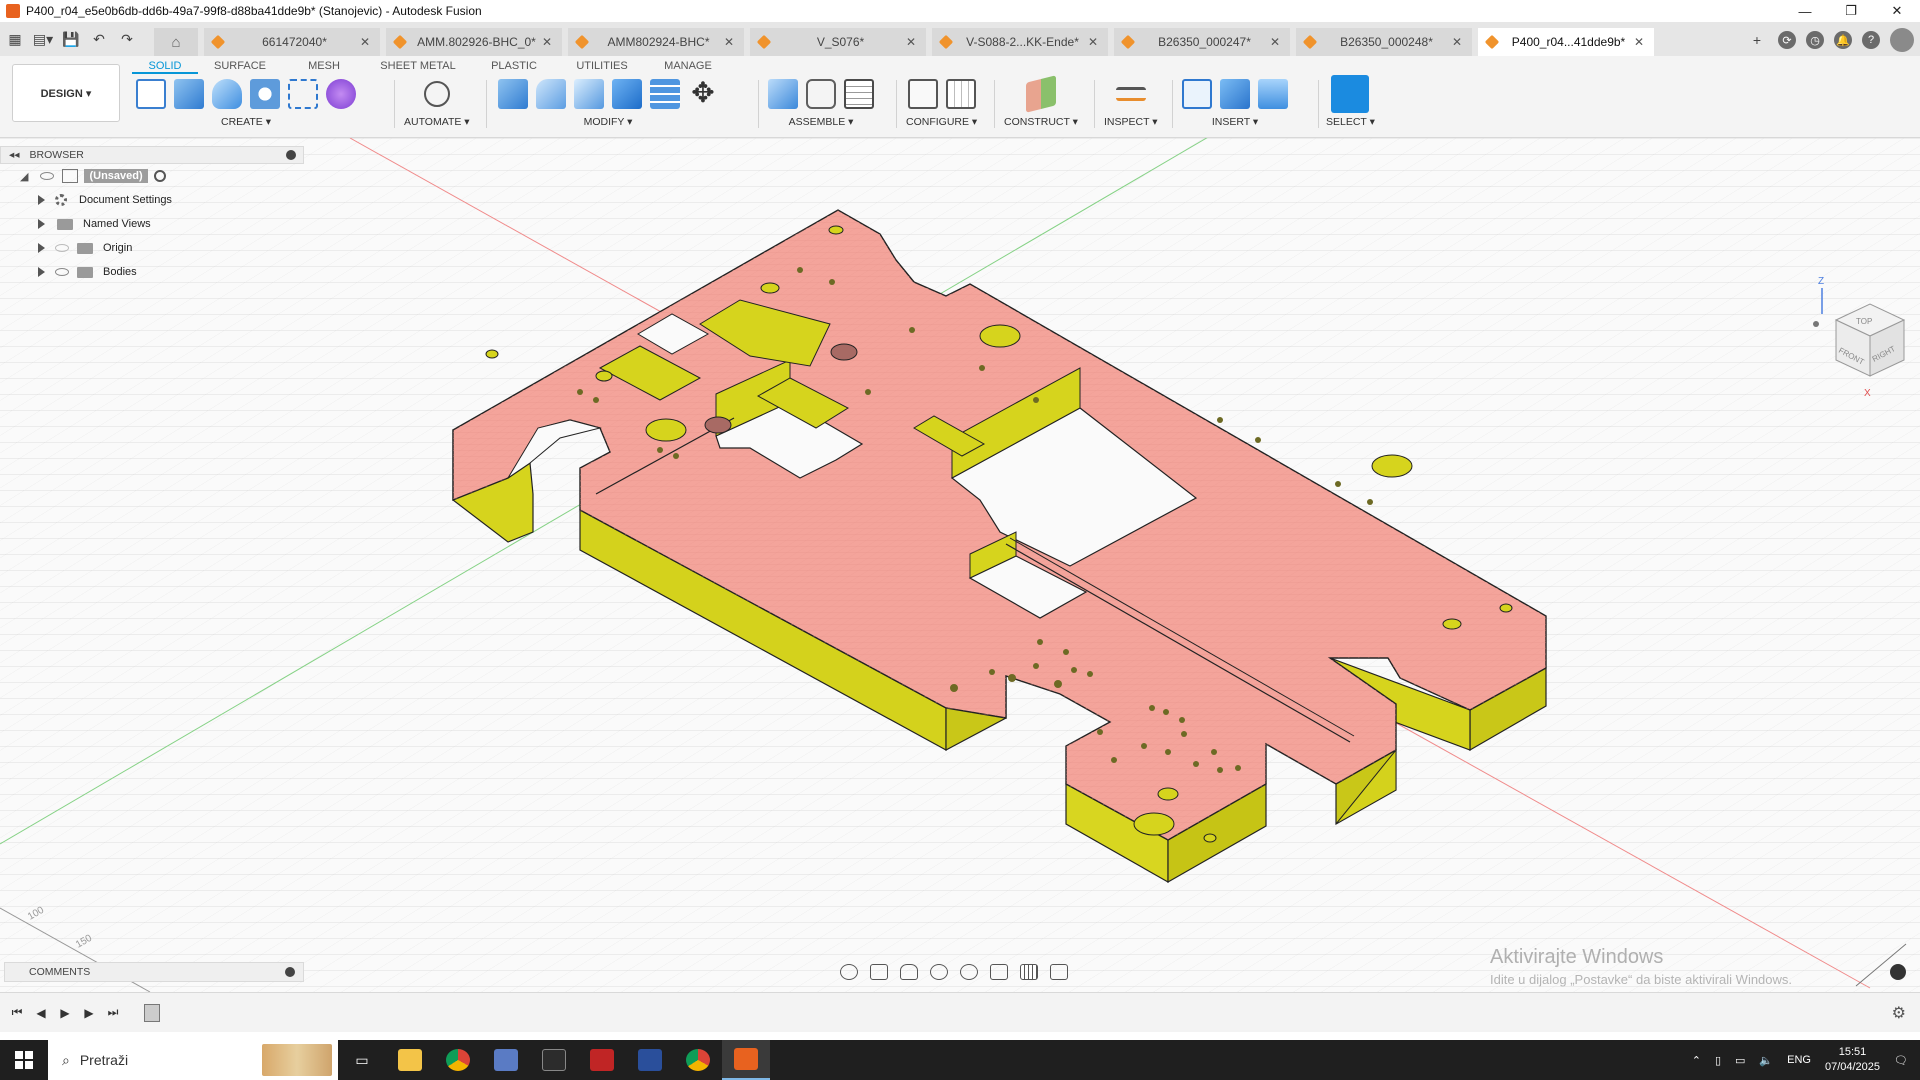 This screenshot has width=1920, height=1080. Describe the element at coordinates (240, 66) in the screenshot. I see `tab-surface: SURFACE` at that location.